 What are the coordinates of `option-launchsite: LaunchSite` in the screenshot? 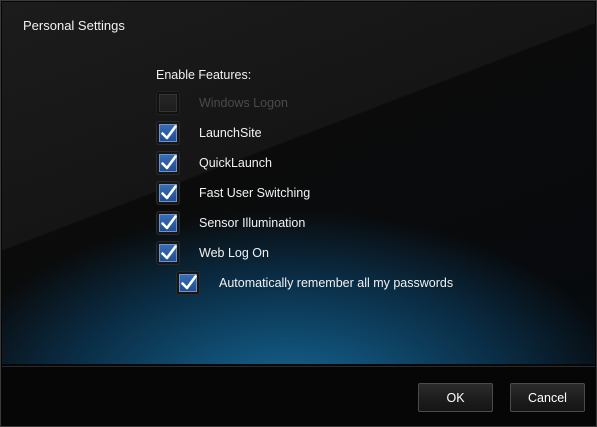 It's located at (209, 133).